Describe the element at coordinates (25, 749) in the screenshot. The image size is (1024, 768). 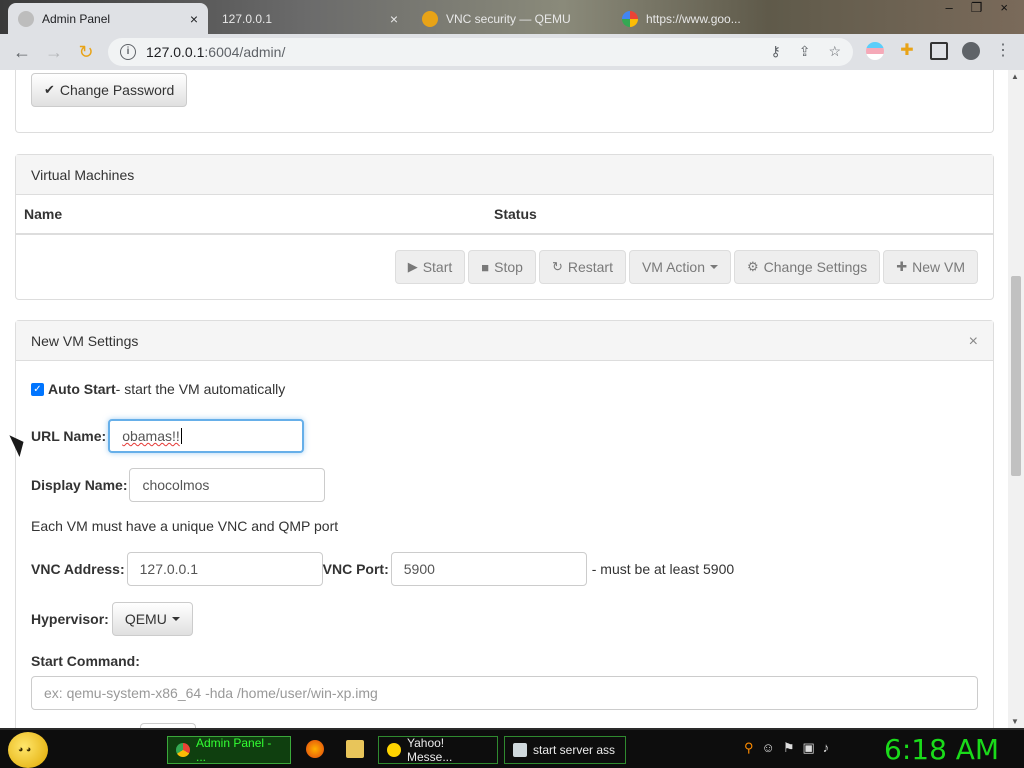
I see `smiley-face-icon: ◕ ◕` at that location.